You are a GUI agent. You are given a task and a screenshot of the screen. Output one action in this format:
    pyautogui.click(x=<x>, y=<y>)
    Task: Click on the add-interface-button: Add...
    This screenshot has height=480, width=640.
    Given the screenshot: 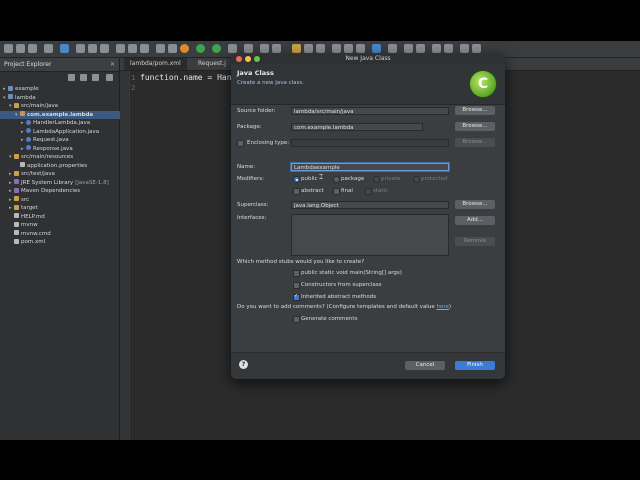 What is the action you would take?
    pyautogui.click(x=475, y=220)
    